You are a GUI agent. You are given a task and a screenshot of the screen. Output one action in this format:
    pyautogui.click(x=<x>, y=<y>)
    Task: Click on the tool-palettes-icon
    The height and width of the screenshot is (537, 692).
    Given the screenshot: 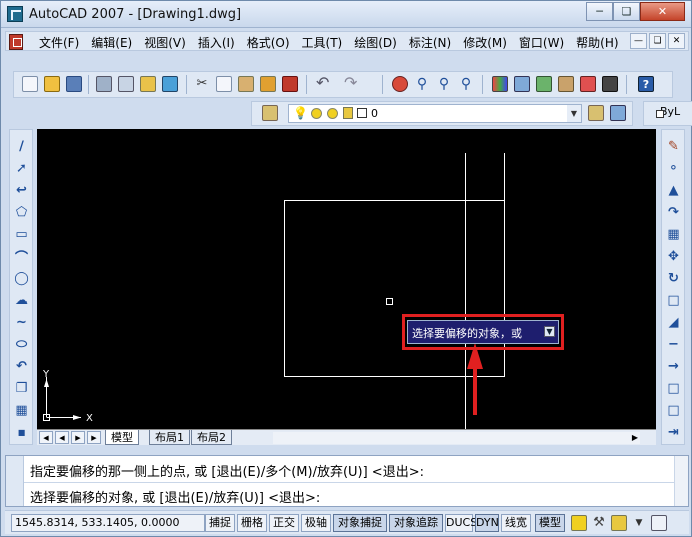 What is the action you would take?
    pyautogui.click(x=544, y=84)
    